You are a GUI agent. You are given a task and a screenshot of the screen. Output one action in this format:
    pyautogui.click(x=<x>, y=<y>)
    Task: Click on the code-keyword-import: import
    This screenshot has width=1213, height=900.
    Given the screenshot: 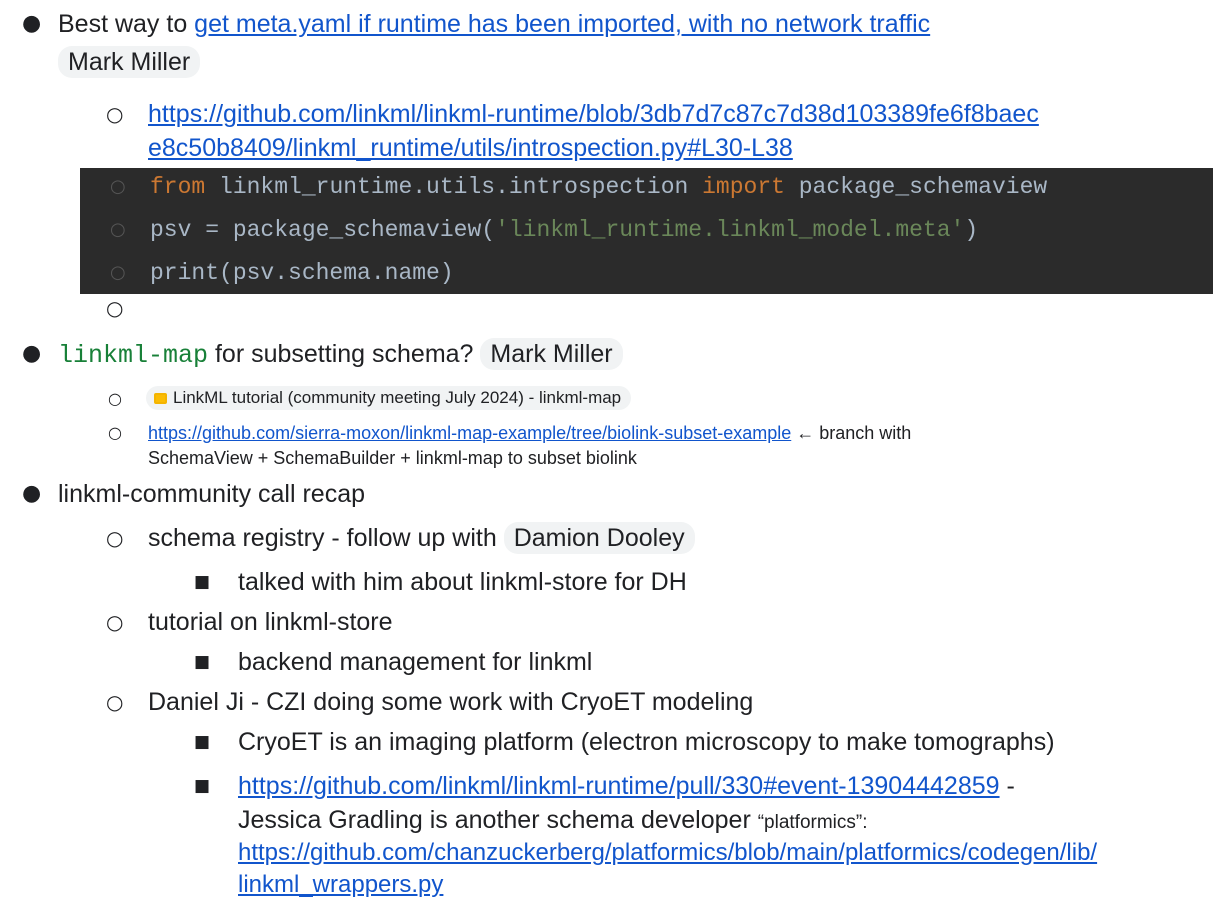 What is the action you would take?
    pyautogui.click(x=743, y=187)
    